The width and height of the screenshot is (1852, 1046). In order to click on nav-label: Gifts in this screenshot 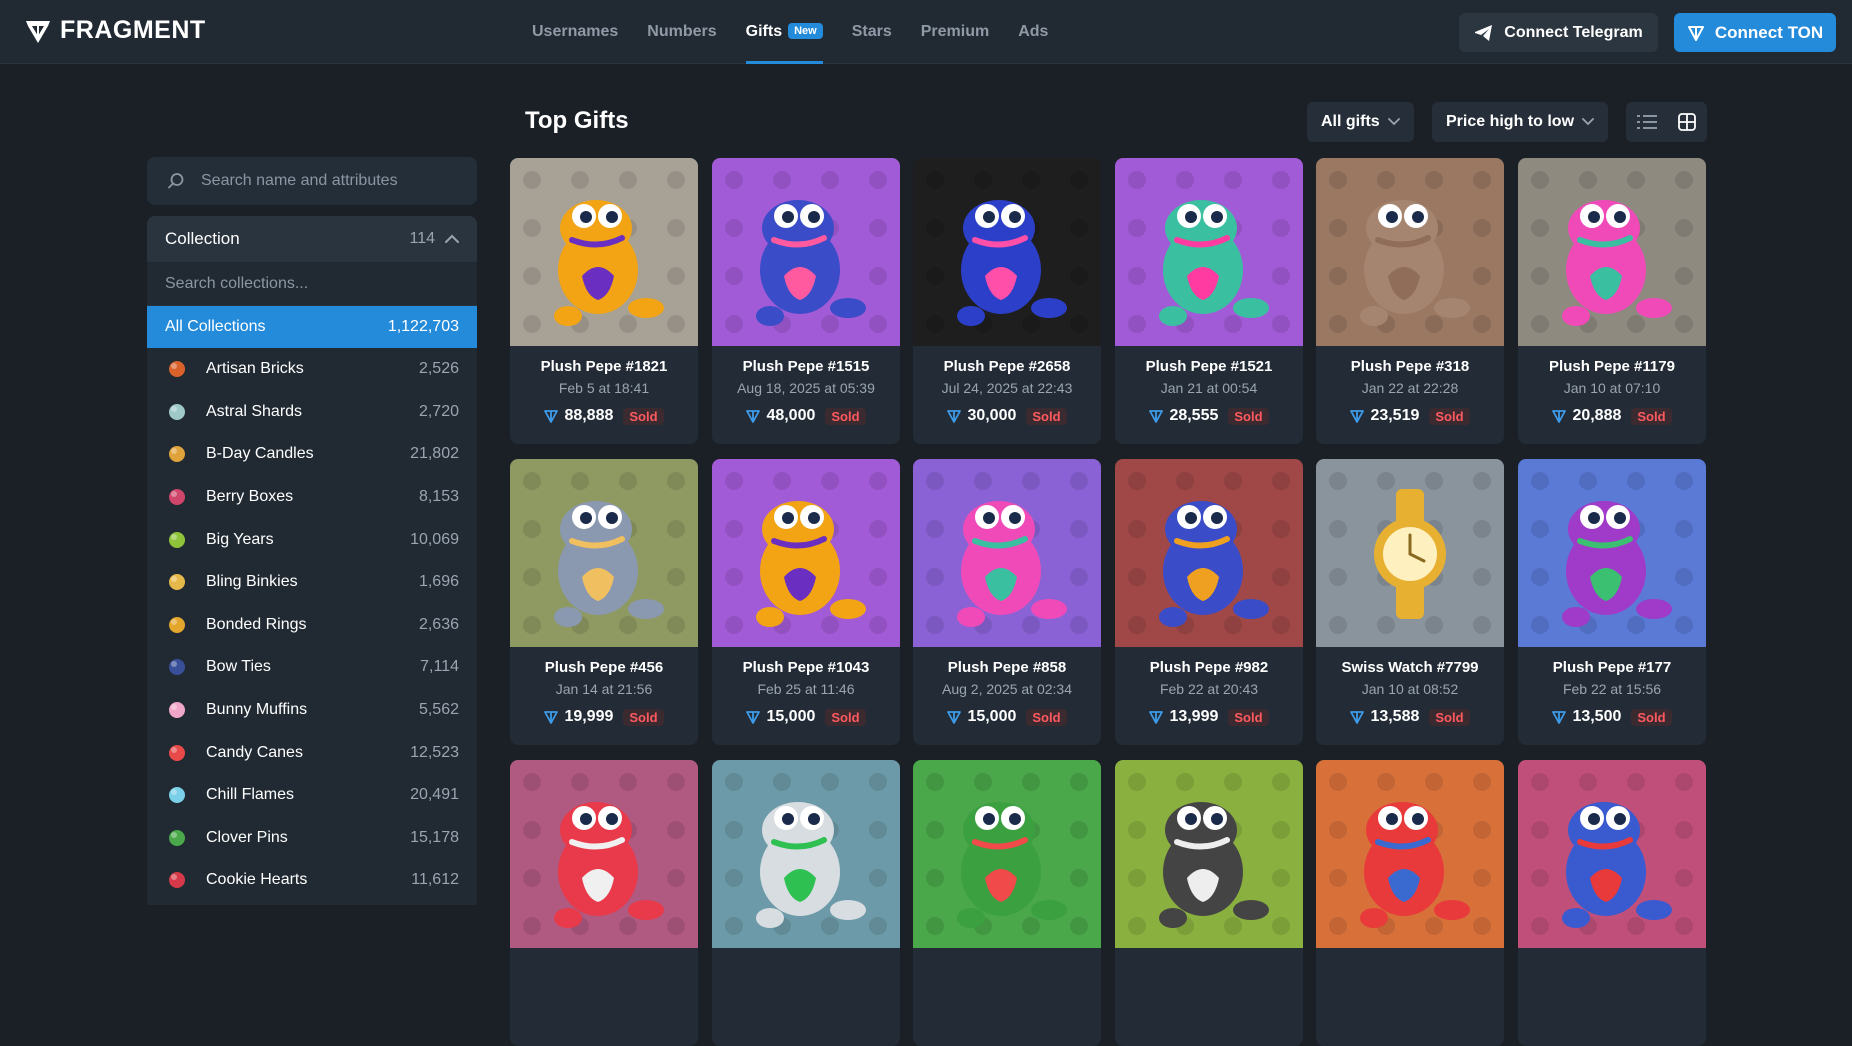, I will do `click(764, 31)`.